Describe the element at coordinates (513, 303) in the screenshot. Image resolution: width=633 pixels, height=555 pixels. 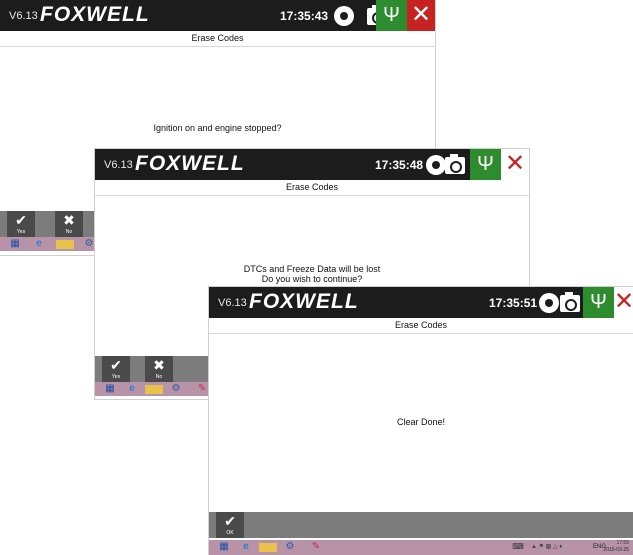
I see `clock-time: 17:35:51` at that location.